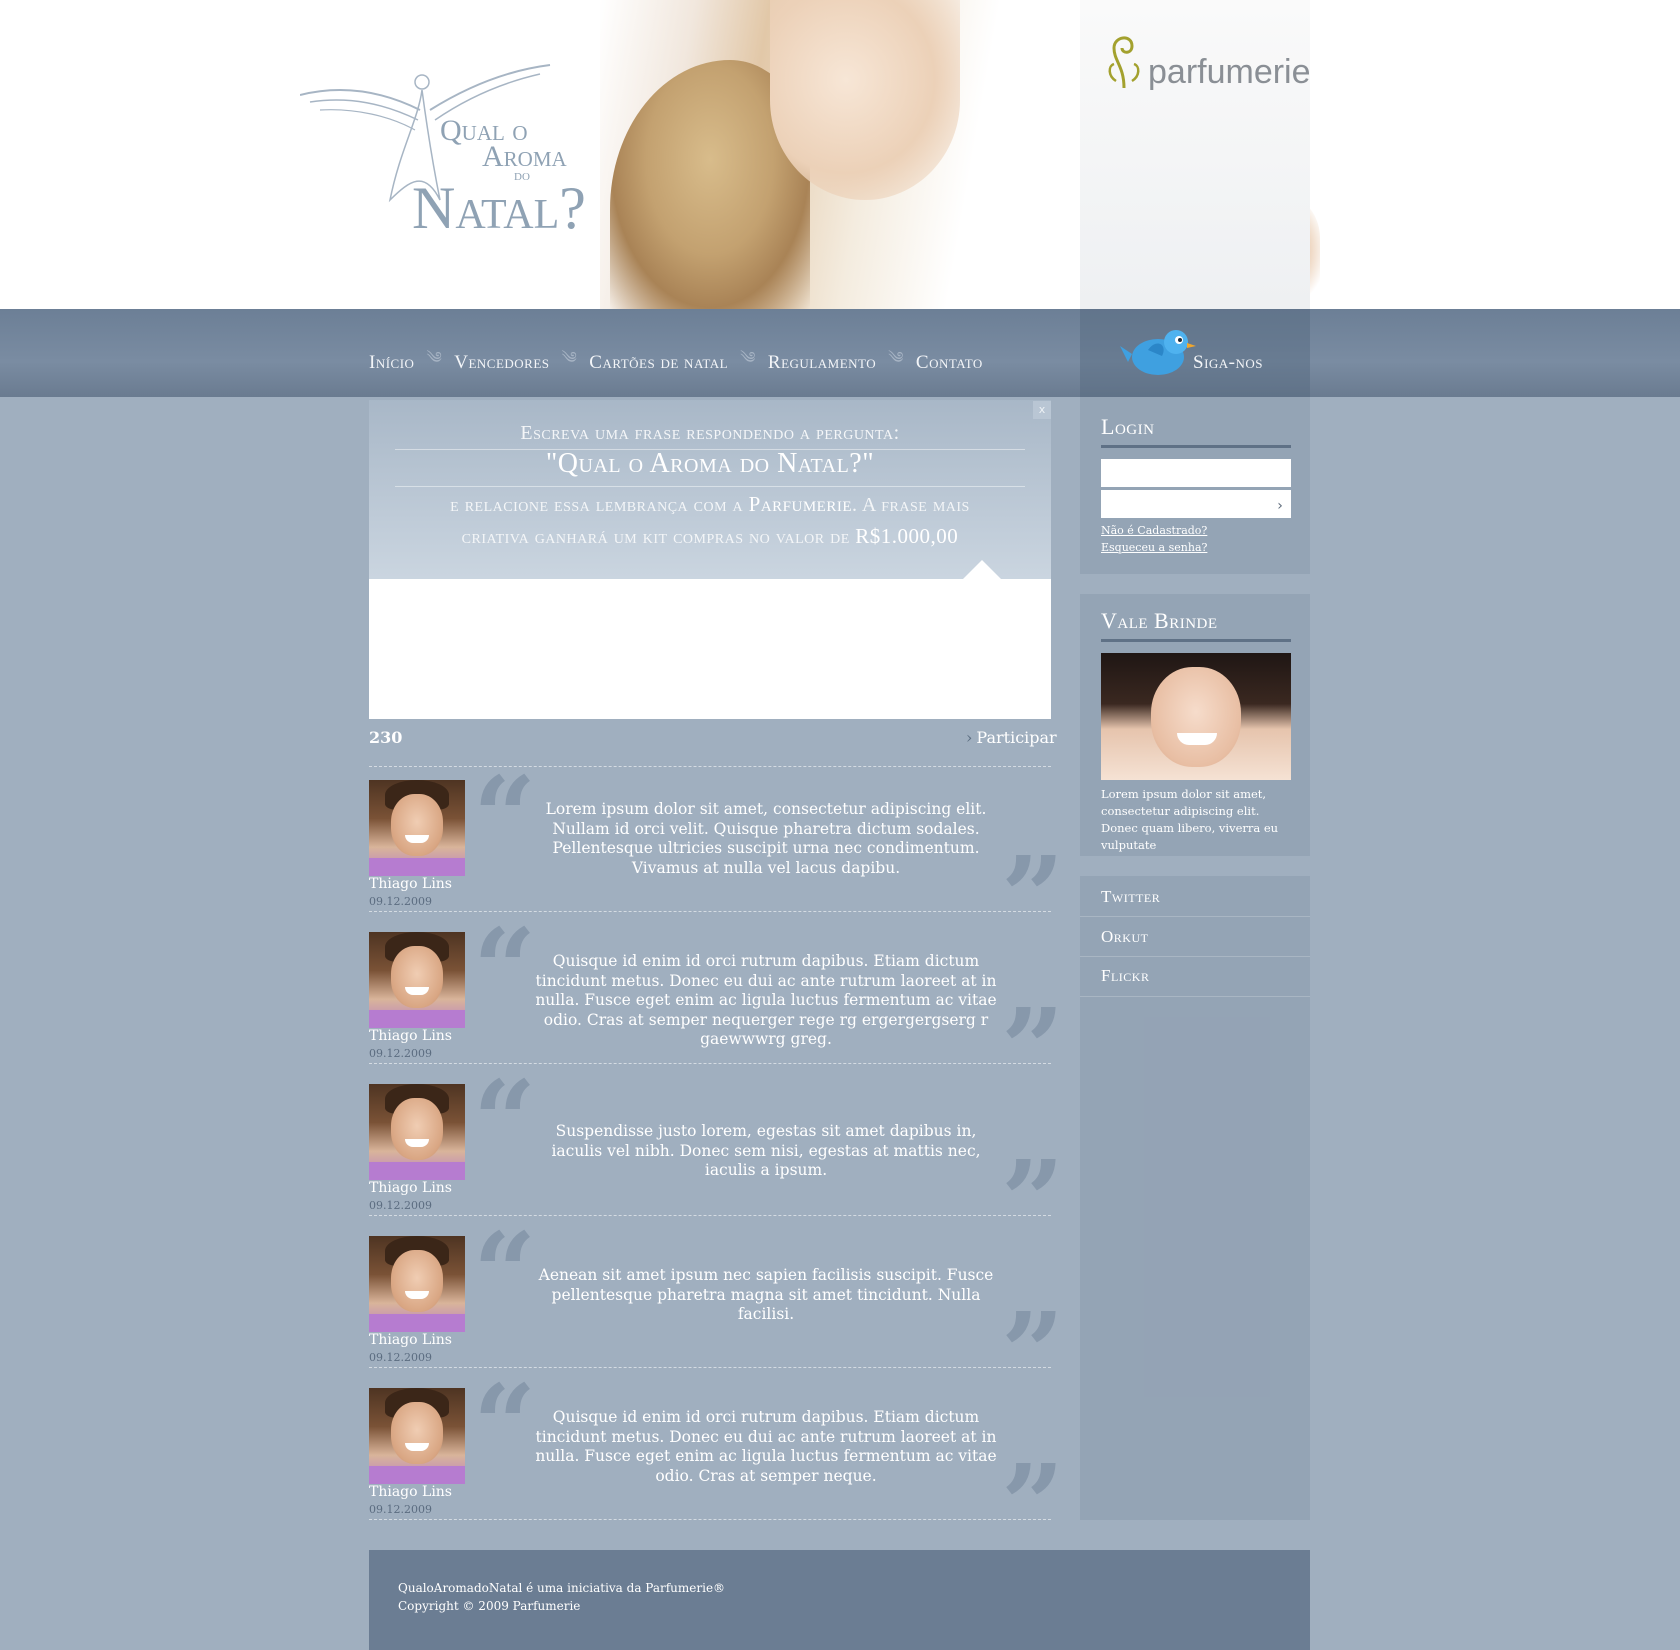 Image resolution: width=1680 pixels, height=1650 pixels. I want to click on gift-photo, so click(1196, 716).